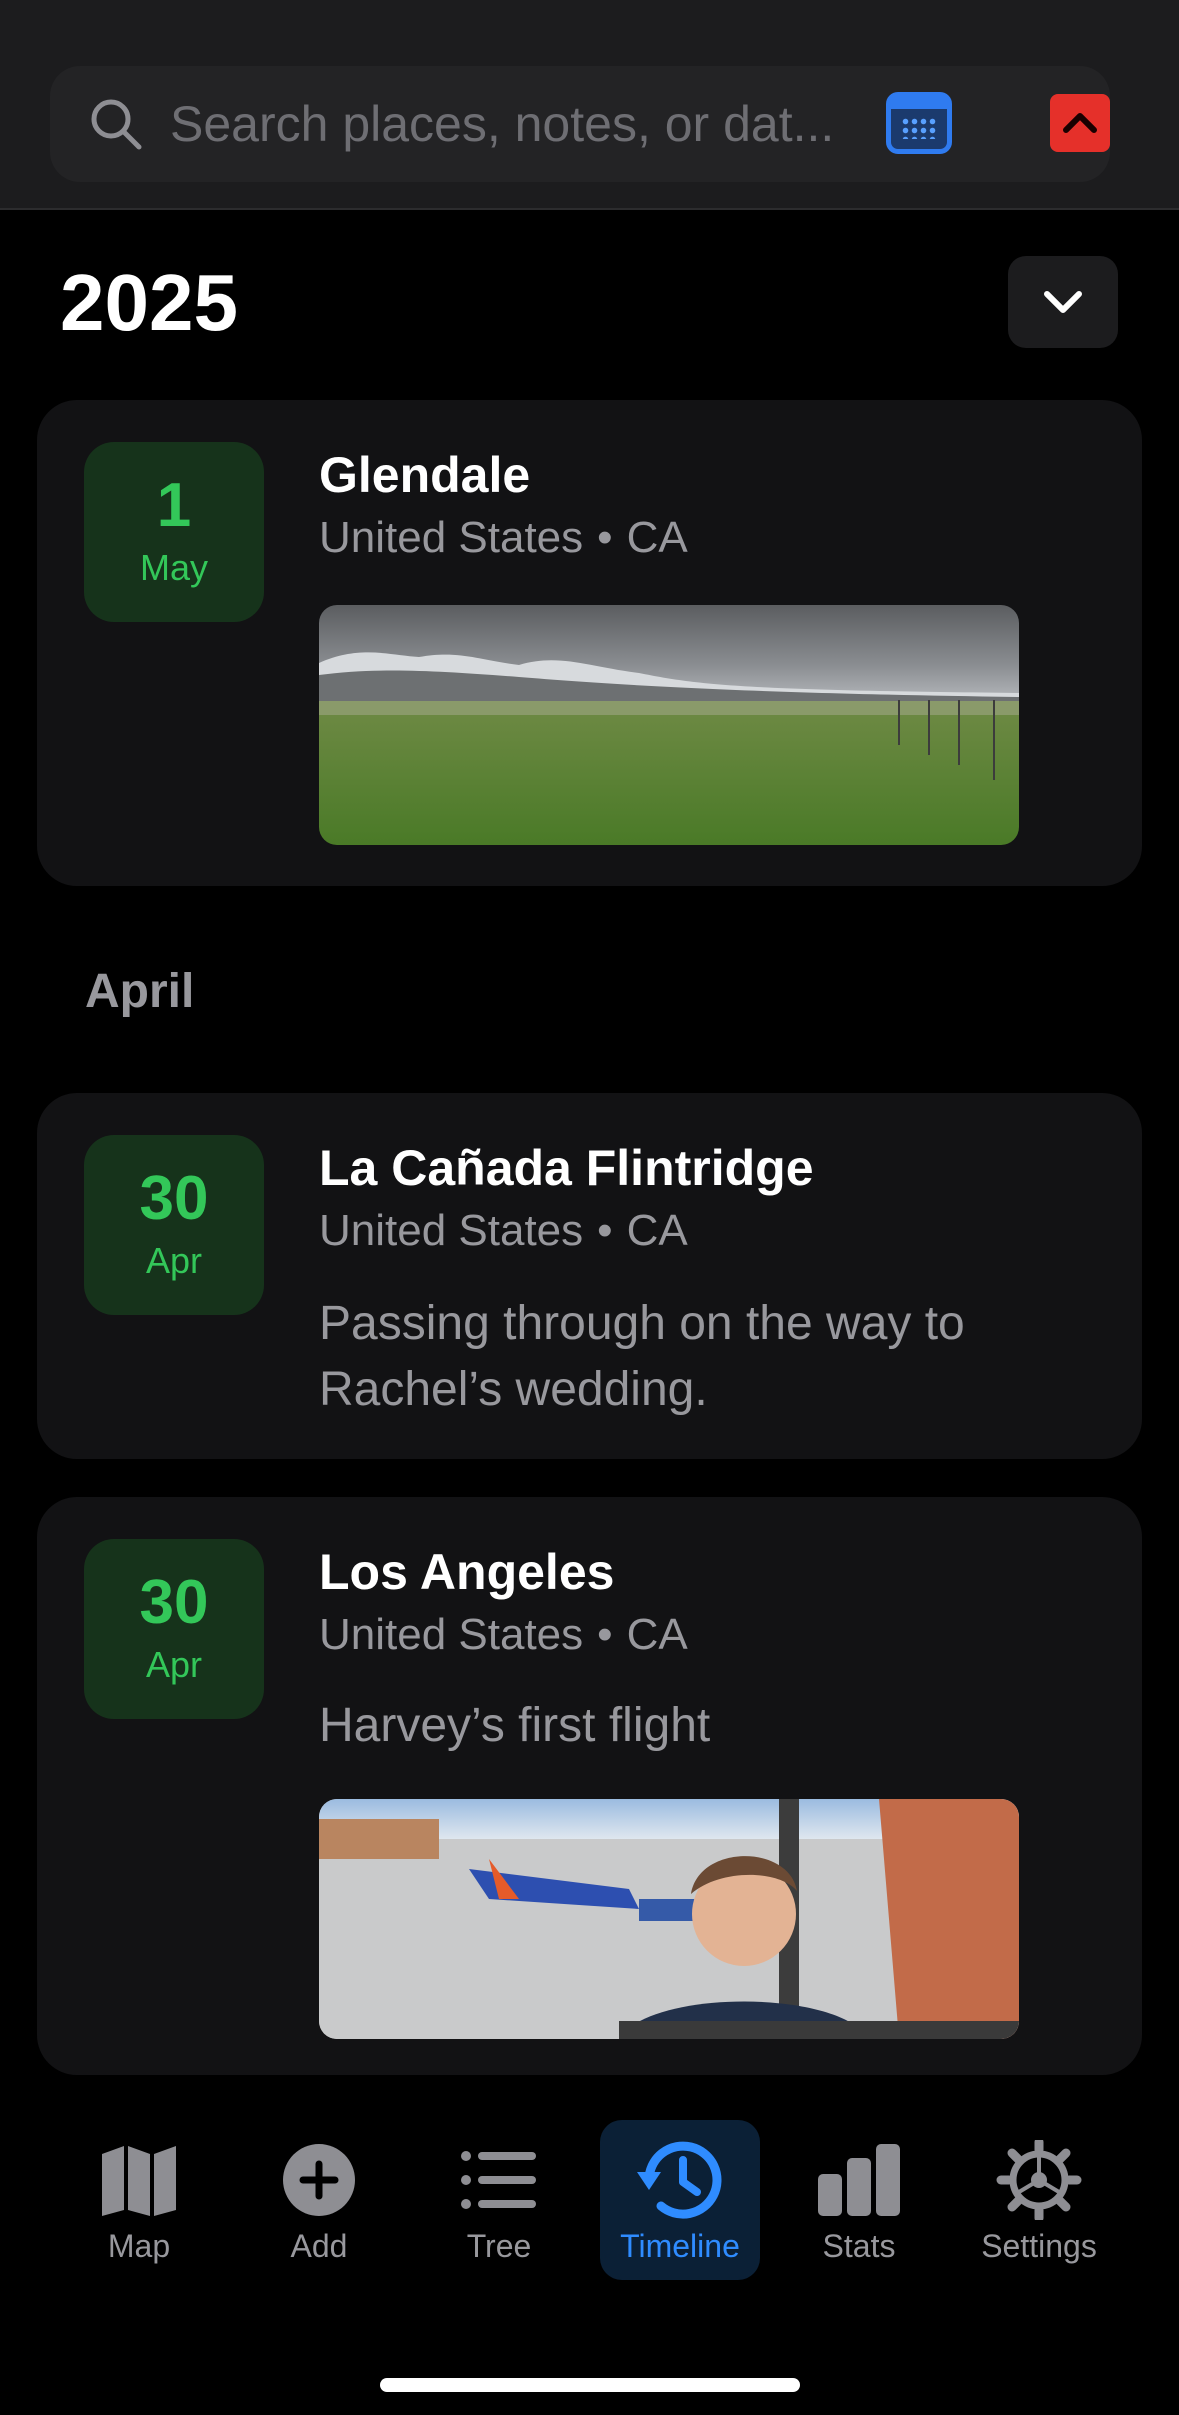 Image resolution: width=1179 pixels, height=2415 pixels. Describe the element at coordinates (149, 302) in the screenshot. I see `year-title: 2025` at that location.